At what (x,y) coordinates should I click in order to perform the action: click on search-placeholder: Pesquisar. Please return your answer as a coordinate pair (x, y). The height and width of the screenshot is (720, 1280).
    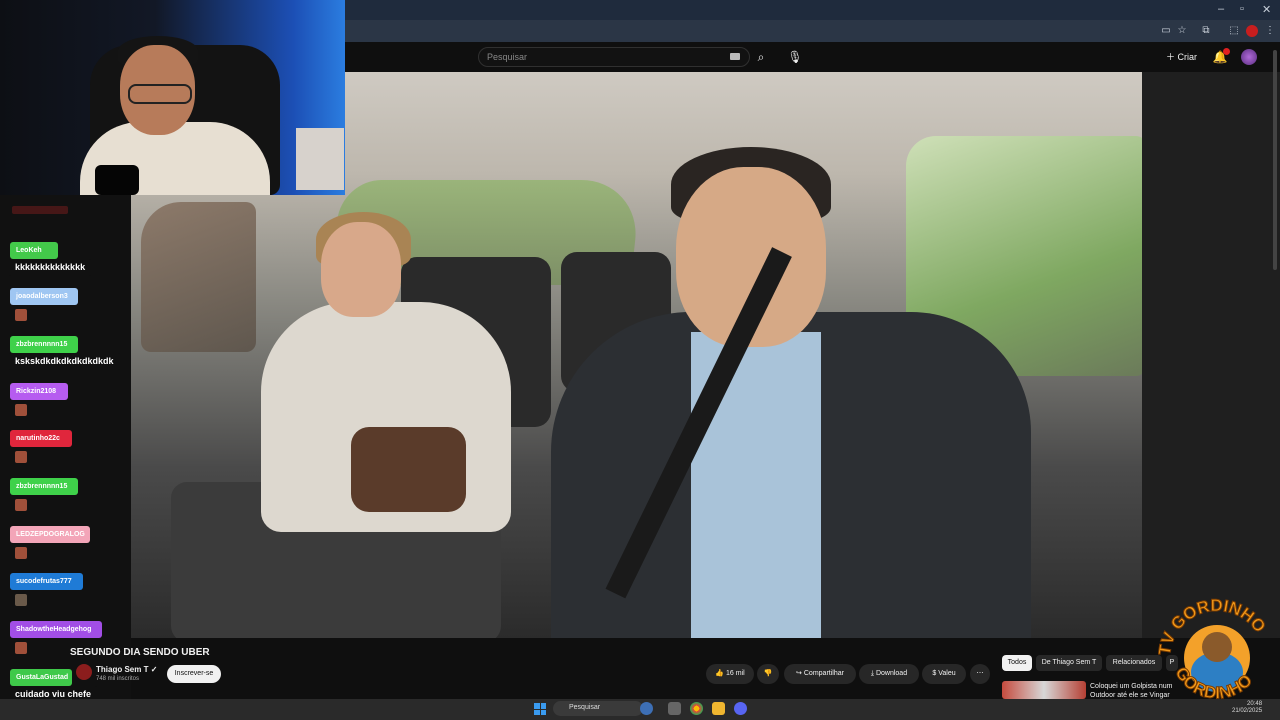
    Looking at the image, I should click on (507, 57).